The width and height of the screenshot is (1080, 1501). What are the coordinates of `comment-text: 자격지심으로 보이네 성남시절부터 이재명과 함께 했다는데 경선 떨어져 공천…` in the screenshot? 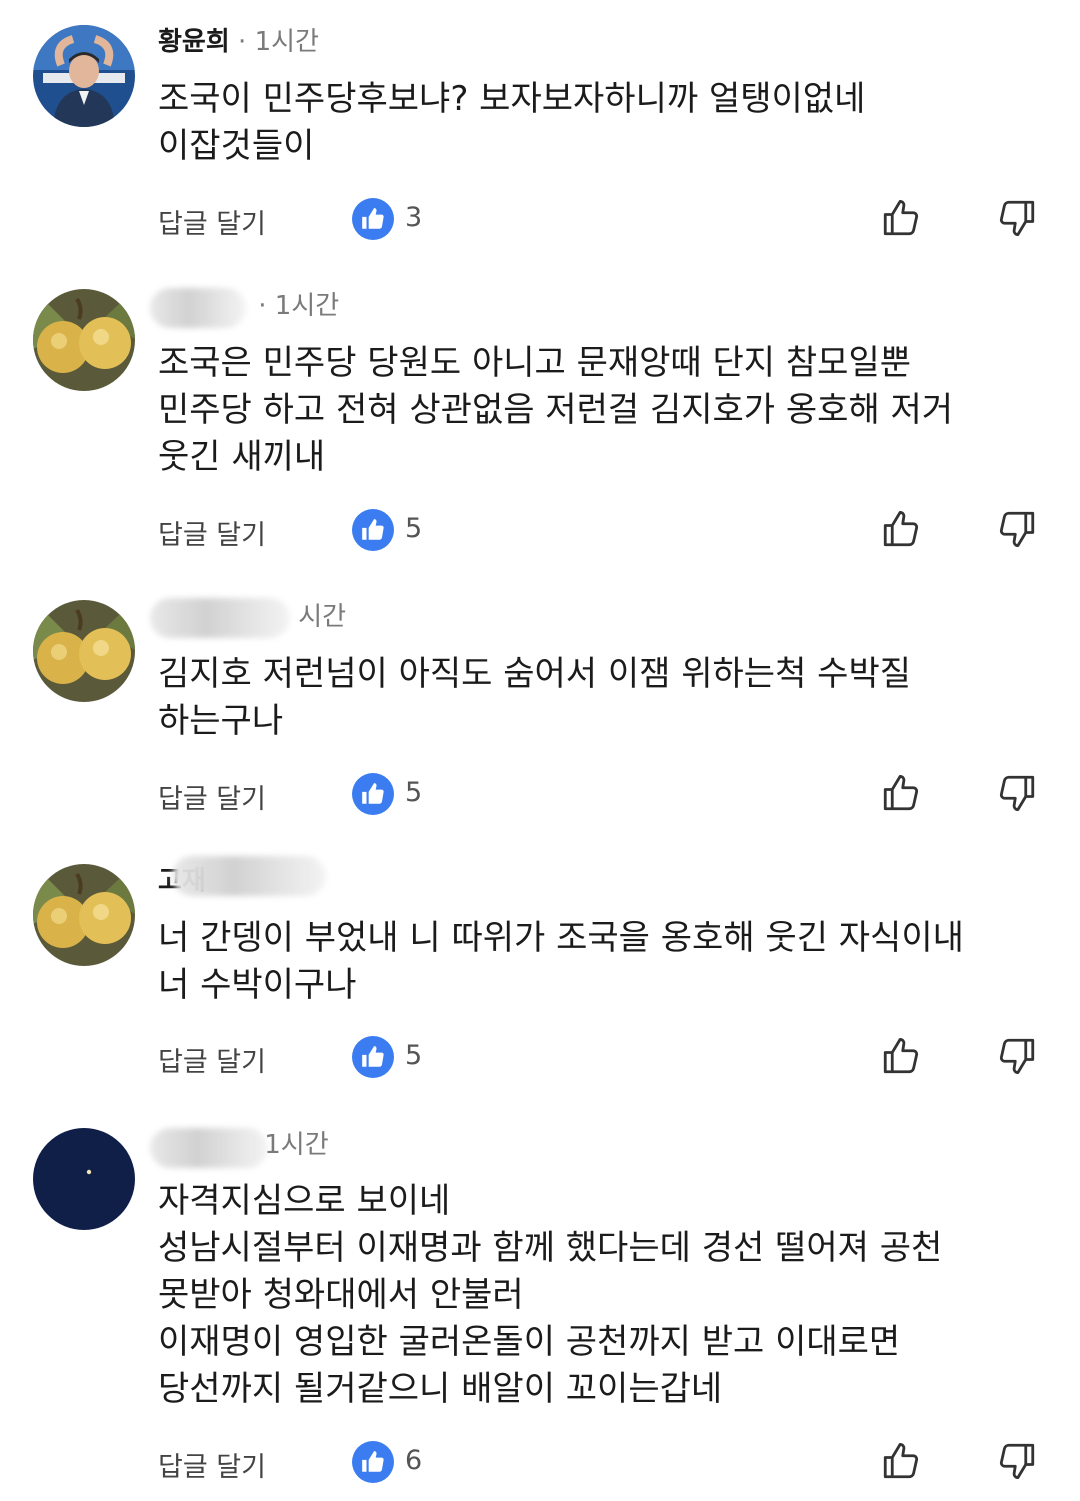 It's located at (598, 1295).